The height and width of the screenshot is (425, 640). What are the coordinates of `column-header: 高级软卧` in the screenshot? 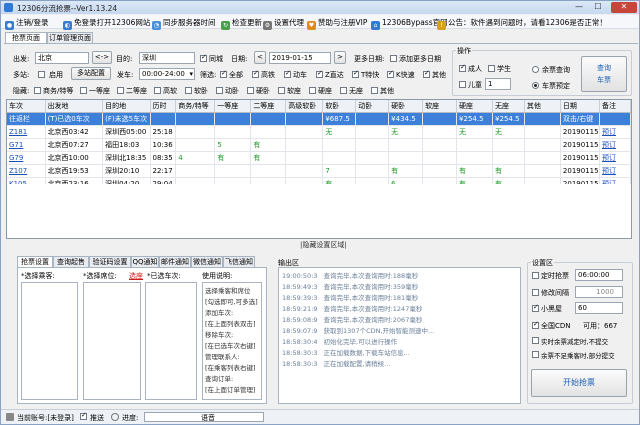 It's located at (304, 106).